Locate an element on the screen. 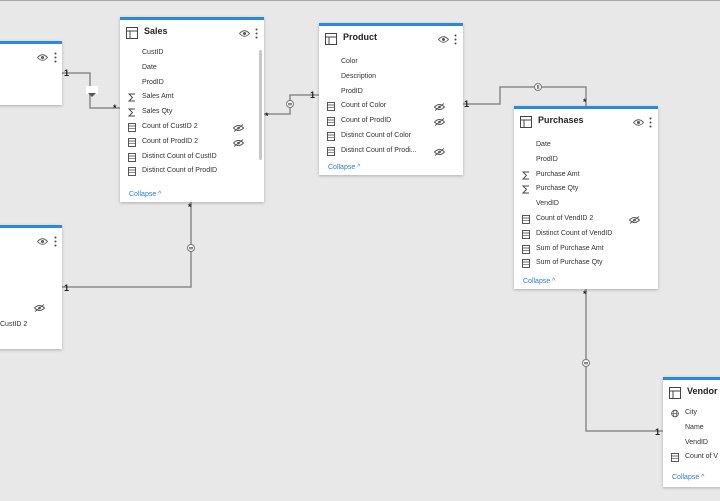 This screenshot has height=501, width=720. field-row: Count of Color is located at coordinates (391, 107).